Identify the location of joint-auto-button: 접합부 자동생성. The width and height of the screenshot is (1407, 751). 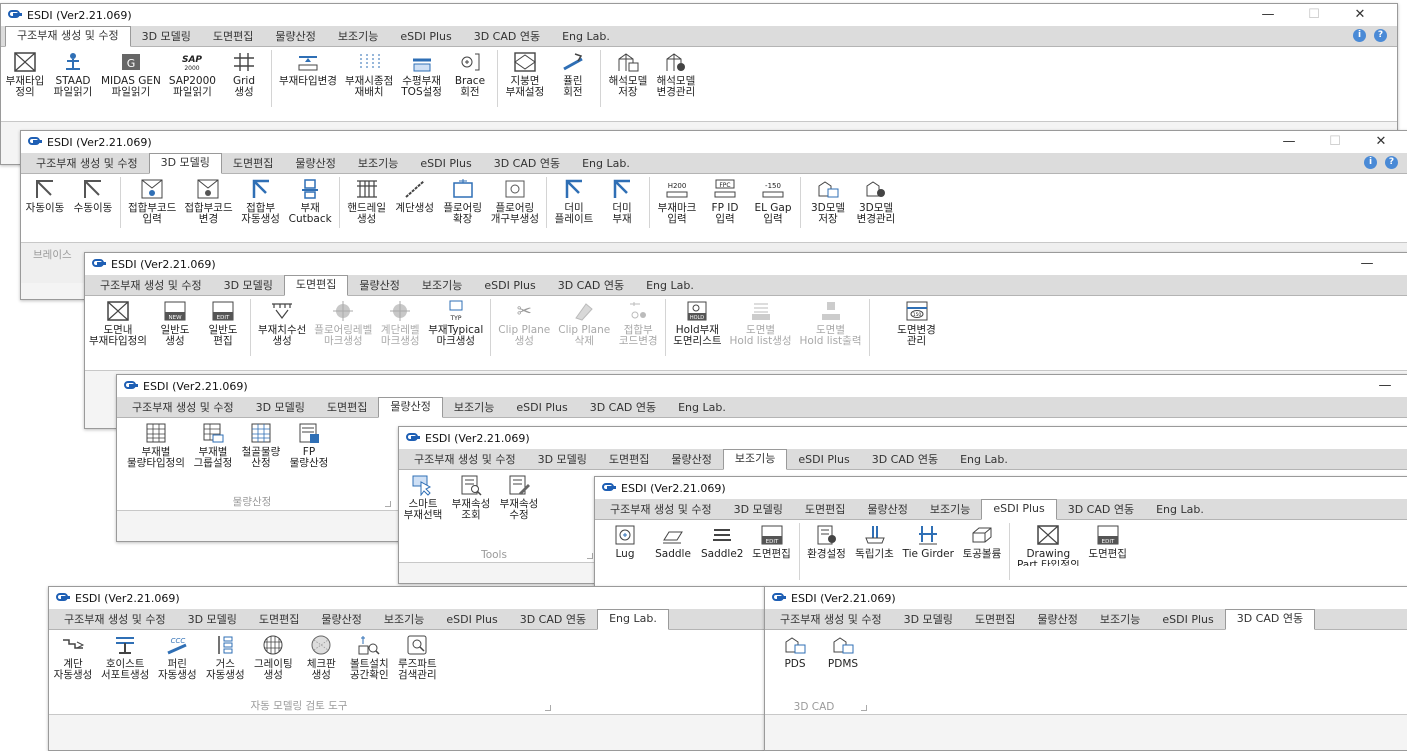
(261, 199).